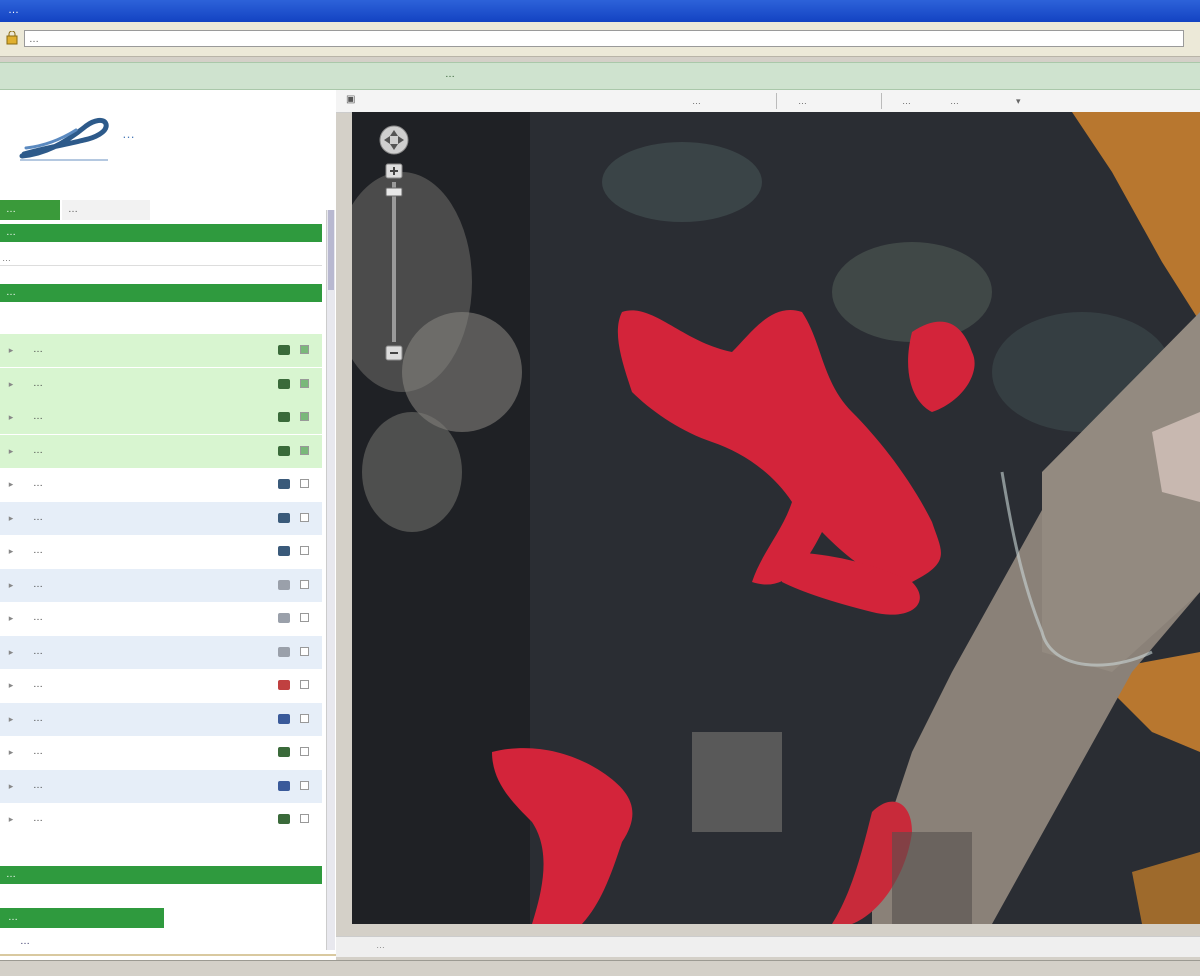  What do you see at coordinates (352, 100) in the screenshot?
I see `maximize-icon: ▣` at bounding box center [352, 100].